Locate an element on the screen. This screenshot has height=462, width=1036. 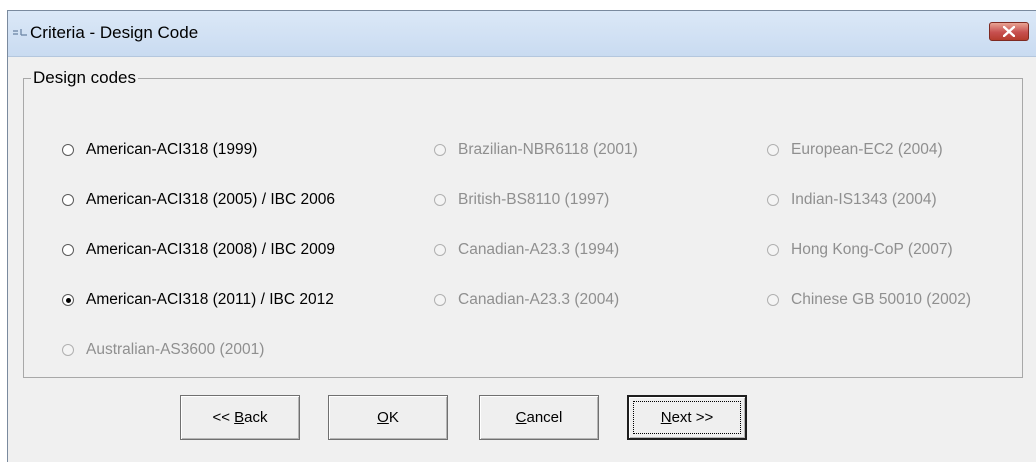
radio-label: Australian-AS3600 (2001) is located at coordinates (175, 349).